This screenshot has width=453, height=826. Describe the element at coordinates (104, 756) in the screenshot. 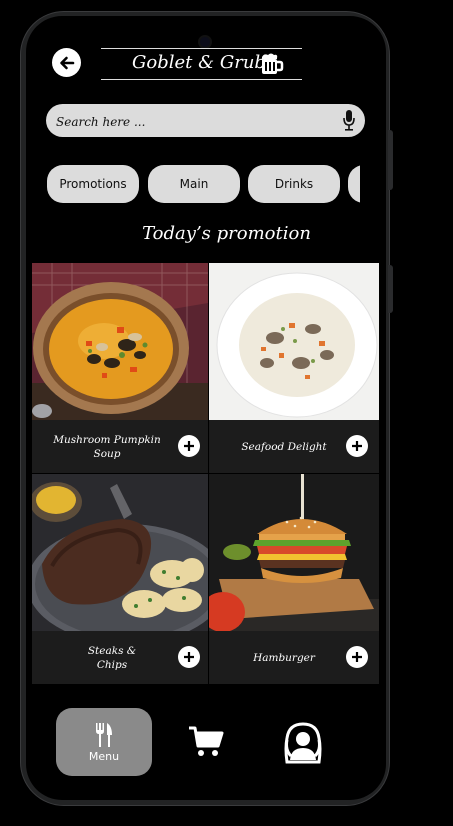

I see `nav-menu-label: Menu` at that location.